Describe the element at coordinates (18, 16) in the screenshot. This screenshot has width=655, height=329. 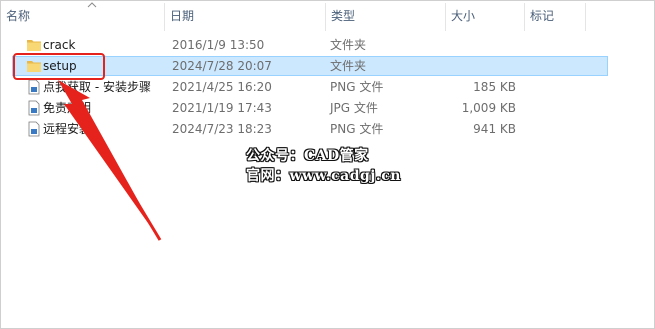
I see `column-name-label: 名称` at that location.